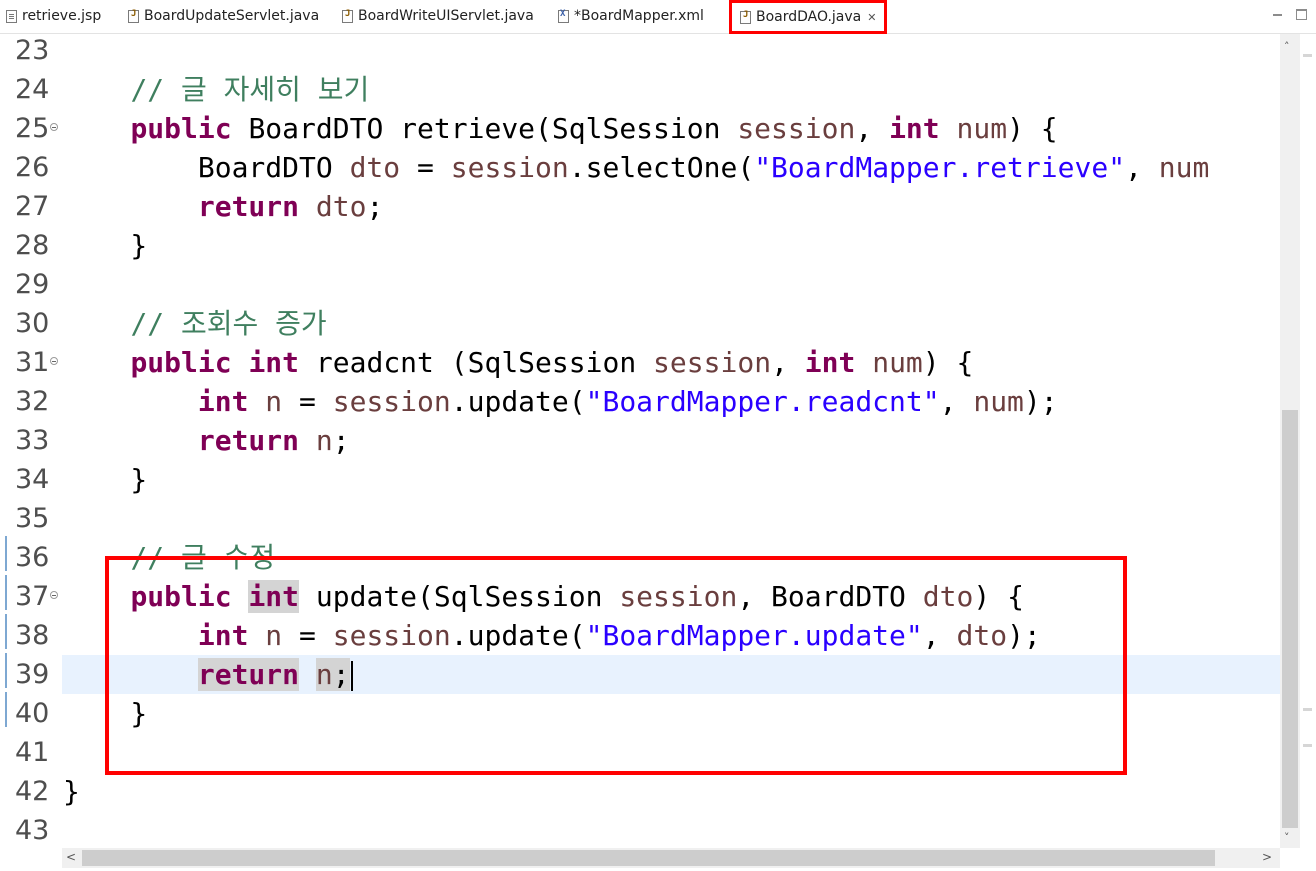  I want to click on line-number: 43, so click(32, 830).